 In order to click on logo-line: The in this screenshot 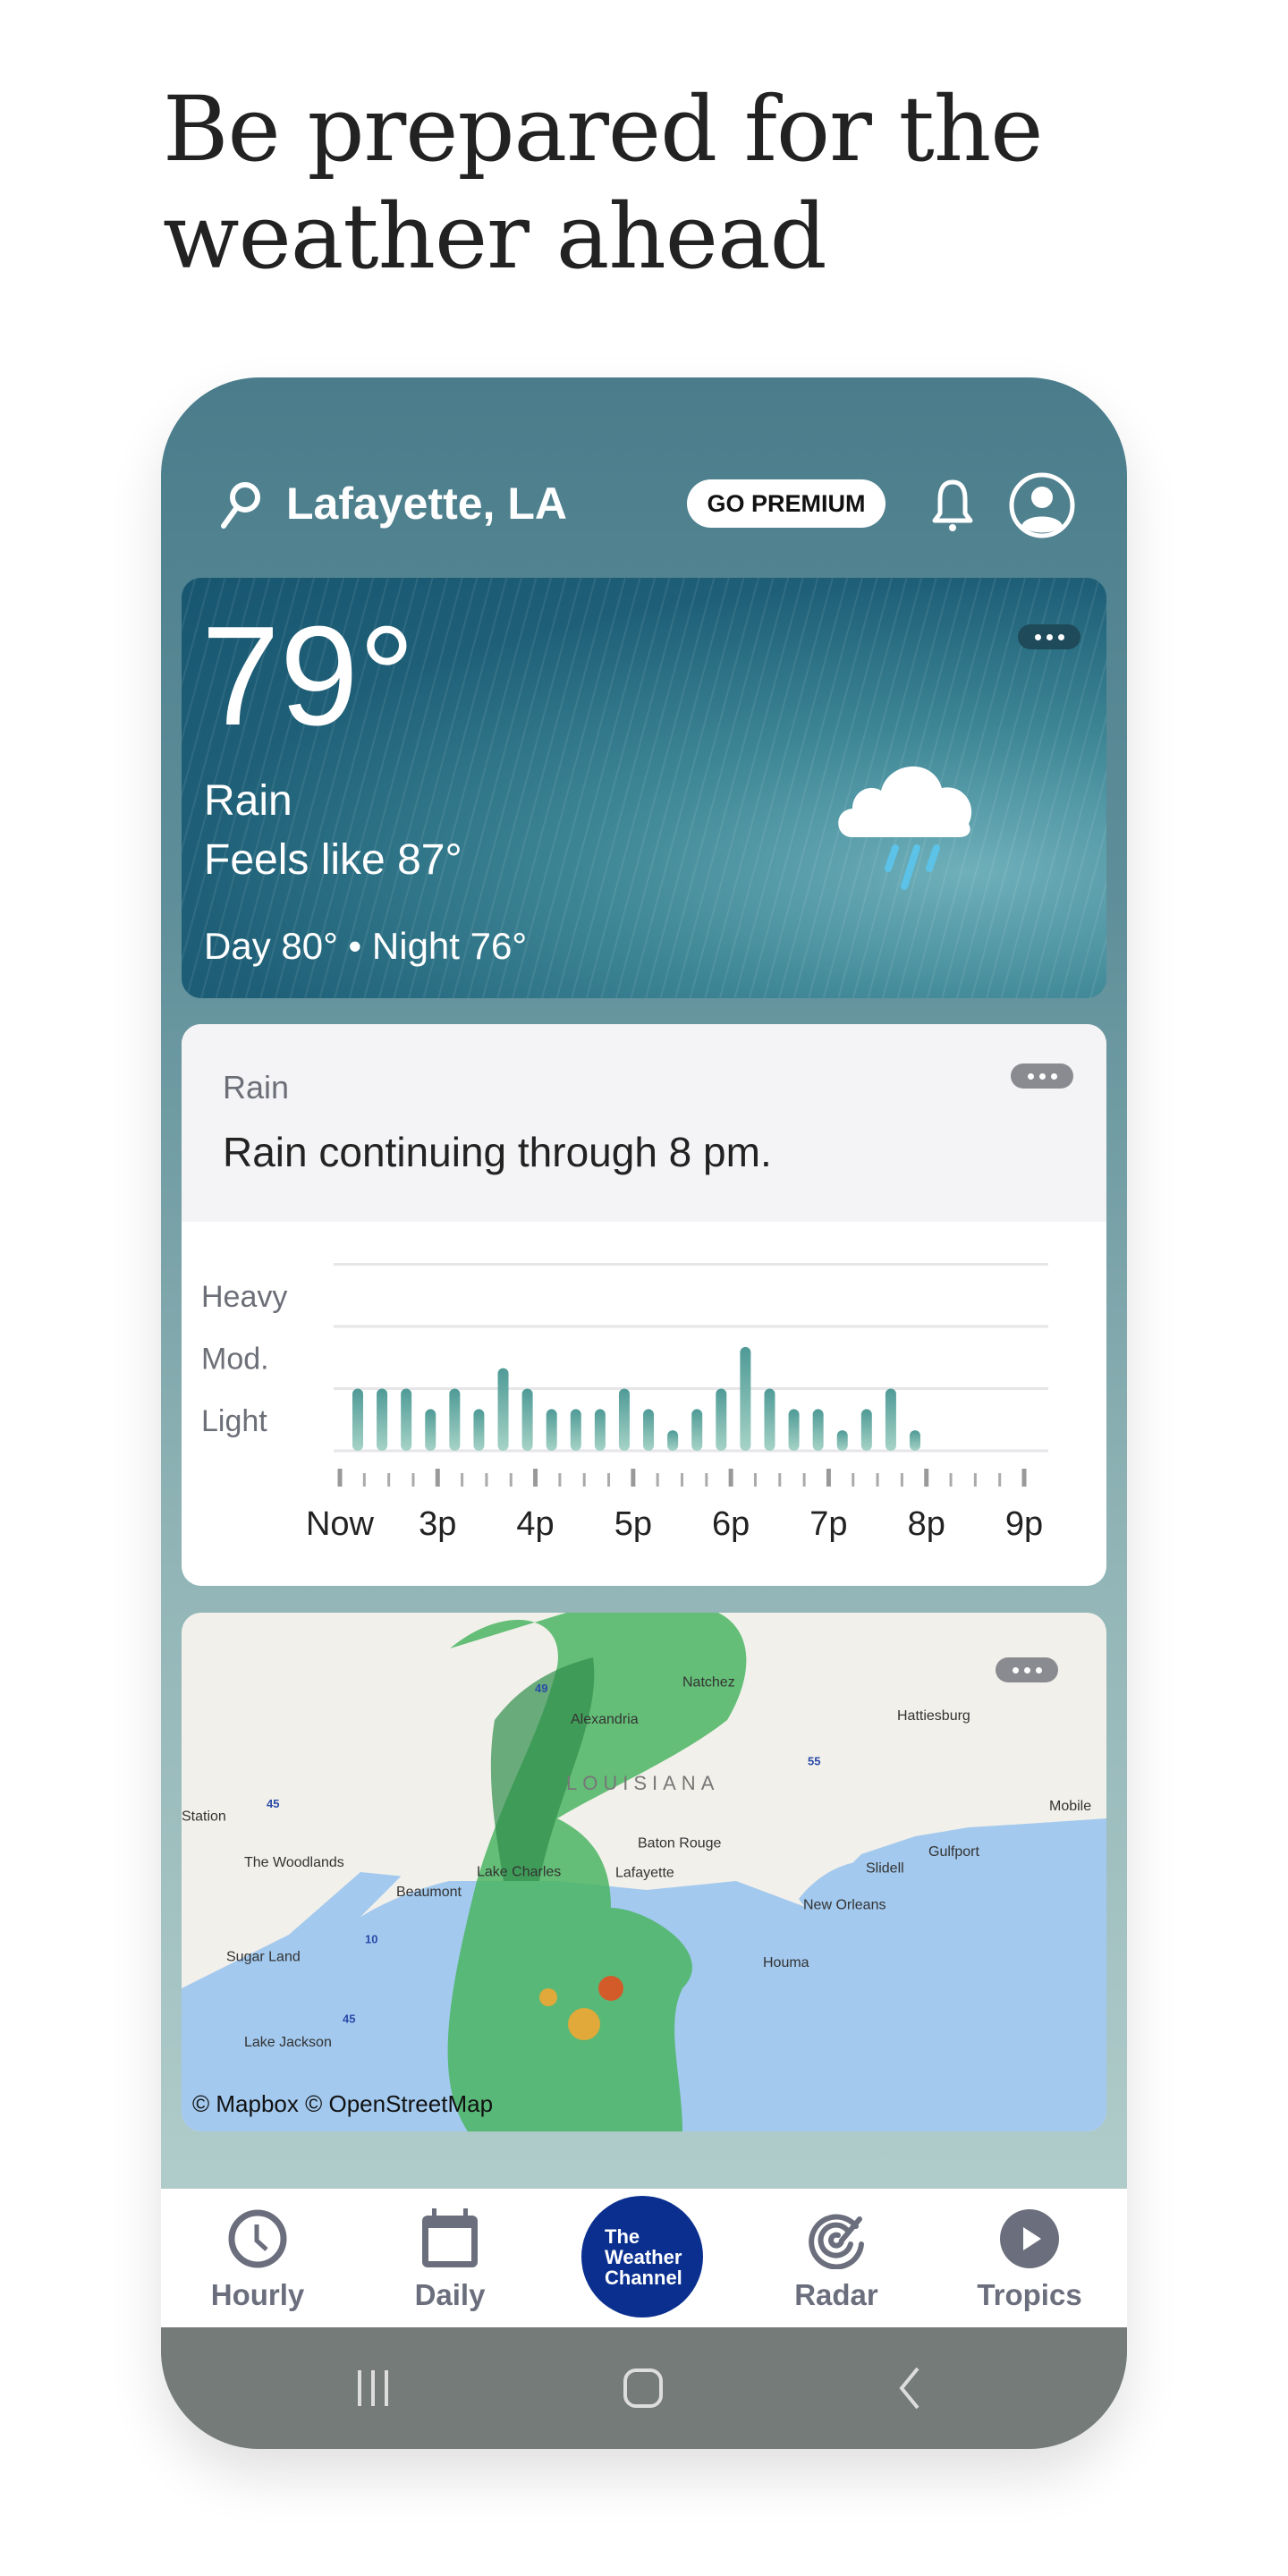, I will do `click(622, 2236)`.